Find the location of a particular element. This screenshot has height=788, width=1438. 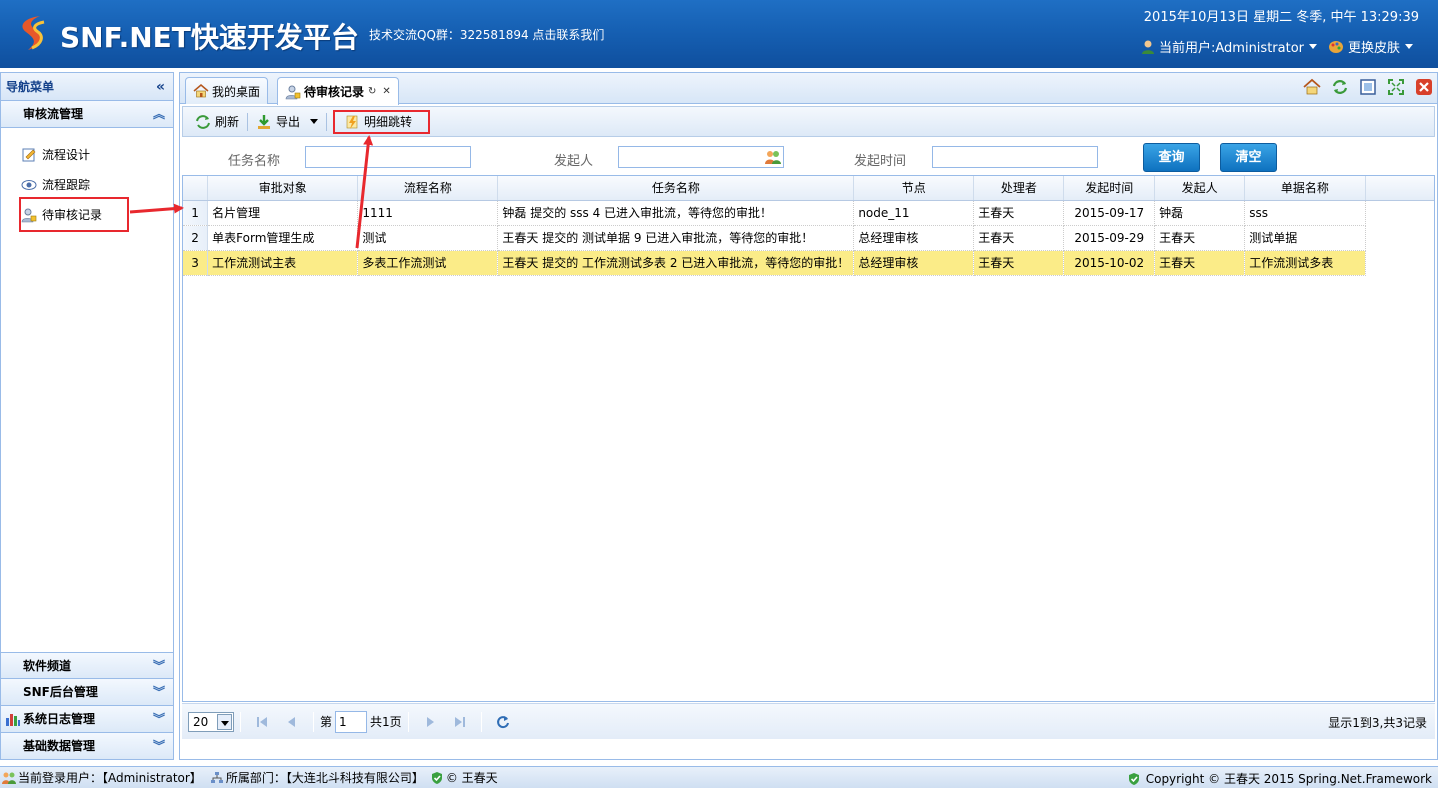

toolbar-divider is located at coordinates (327, 121).